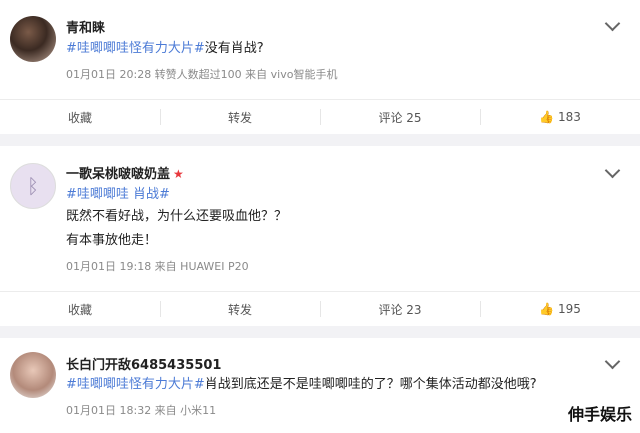  Describe the element at coordinates (234, 48) in the screenshot. I see `post-body: 没有肖战?` at that location.